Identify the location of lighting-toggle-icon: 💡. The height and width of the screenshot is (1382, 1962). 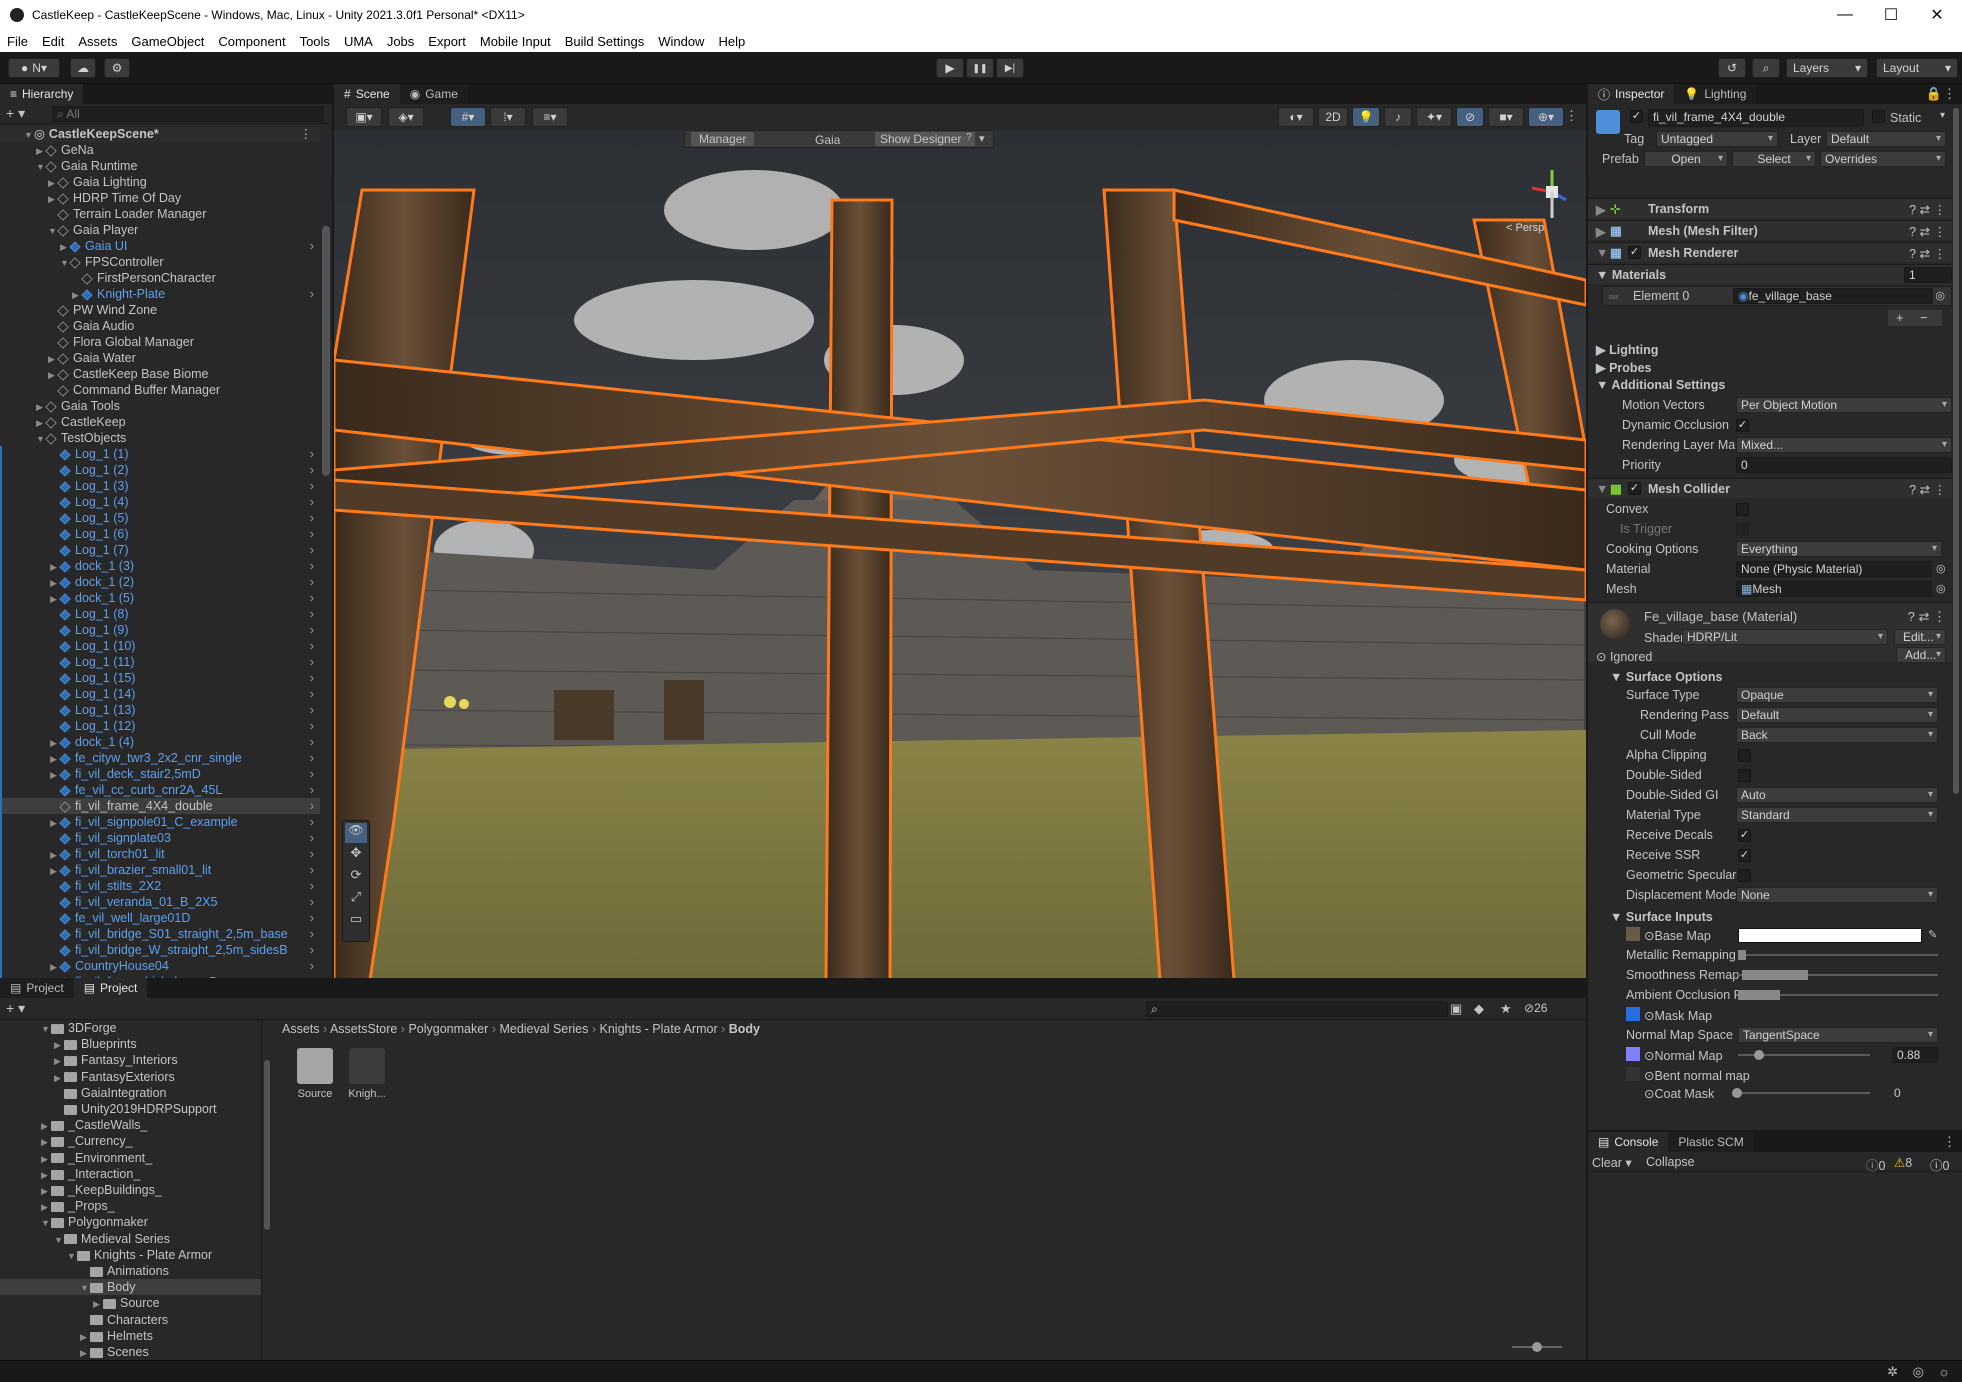
(1366, 117).